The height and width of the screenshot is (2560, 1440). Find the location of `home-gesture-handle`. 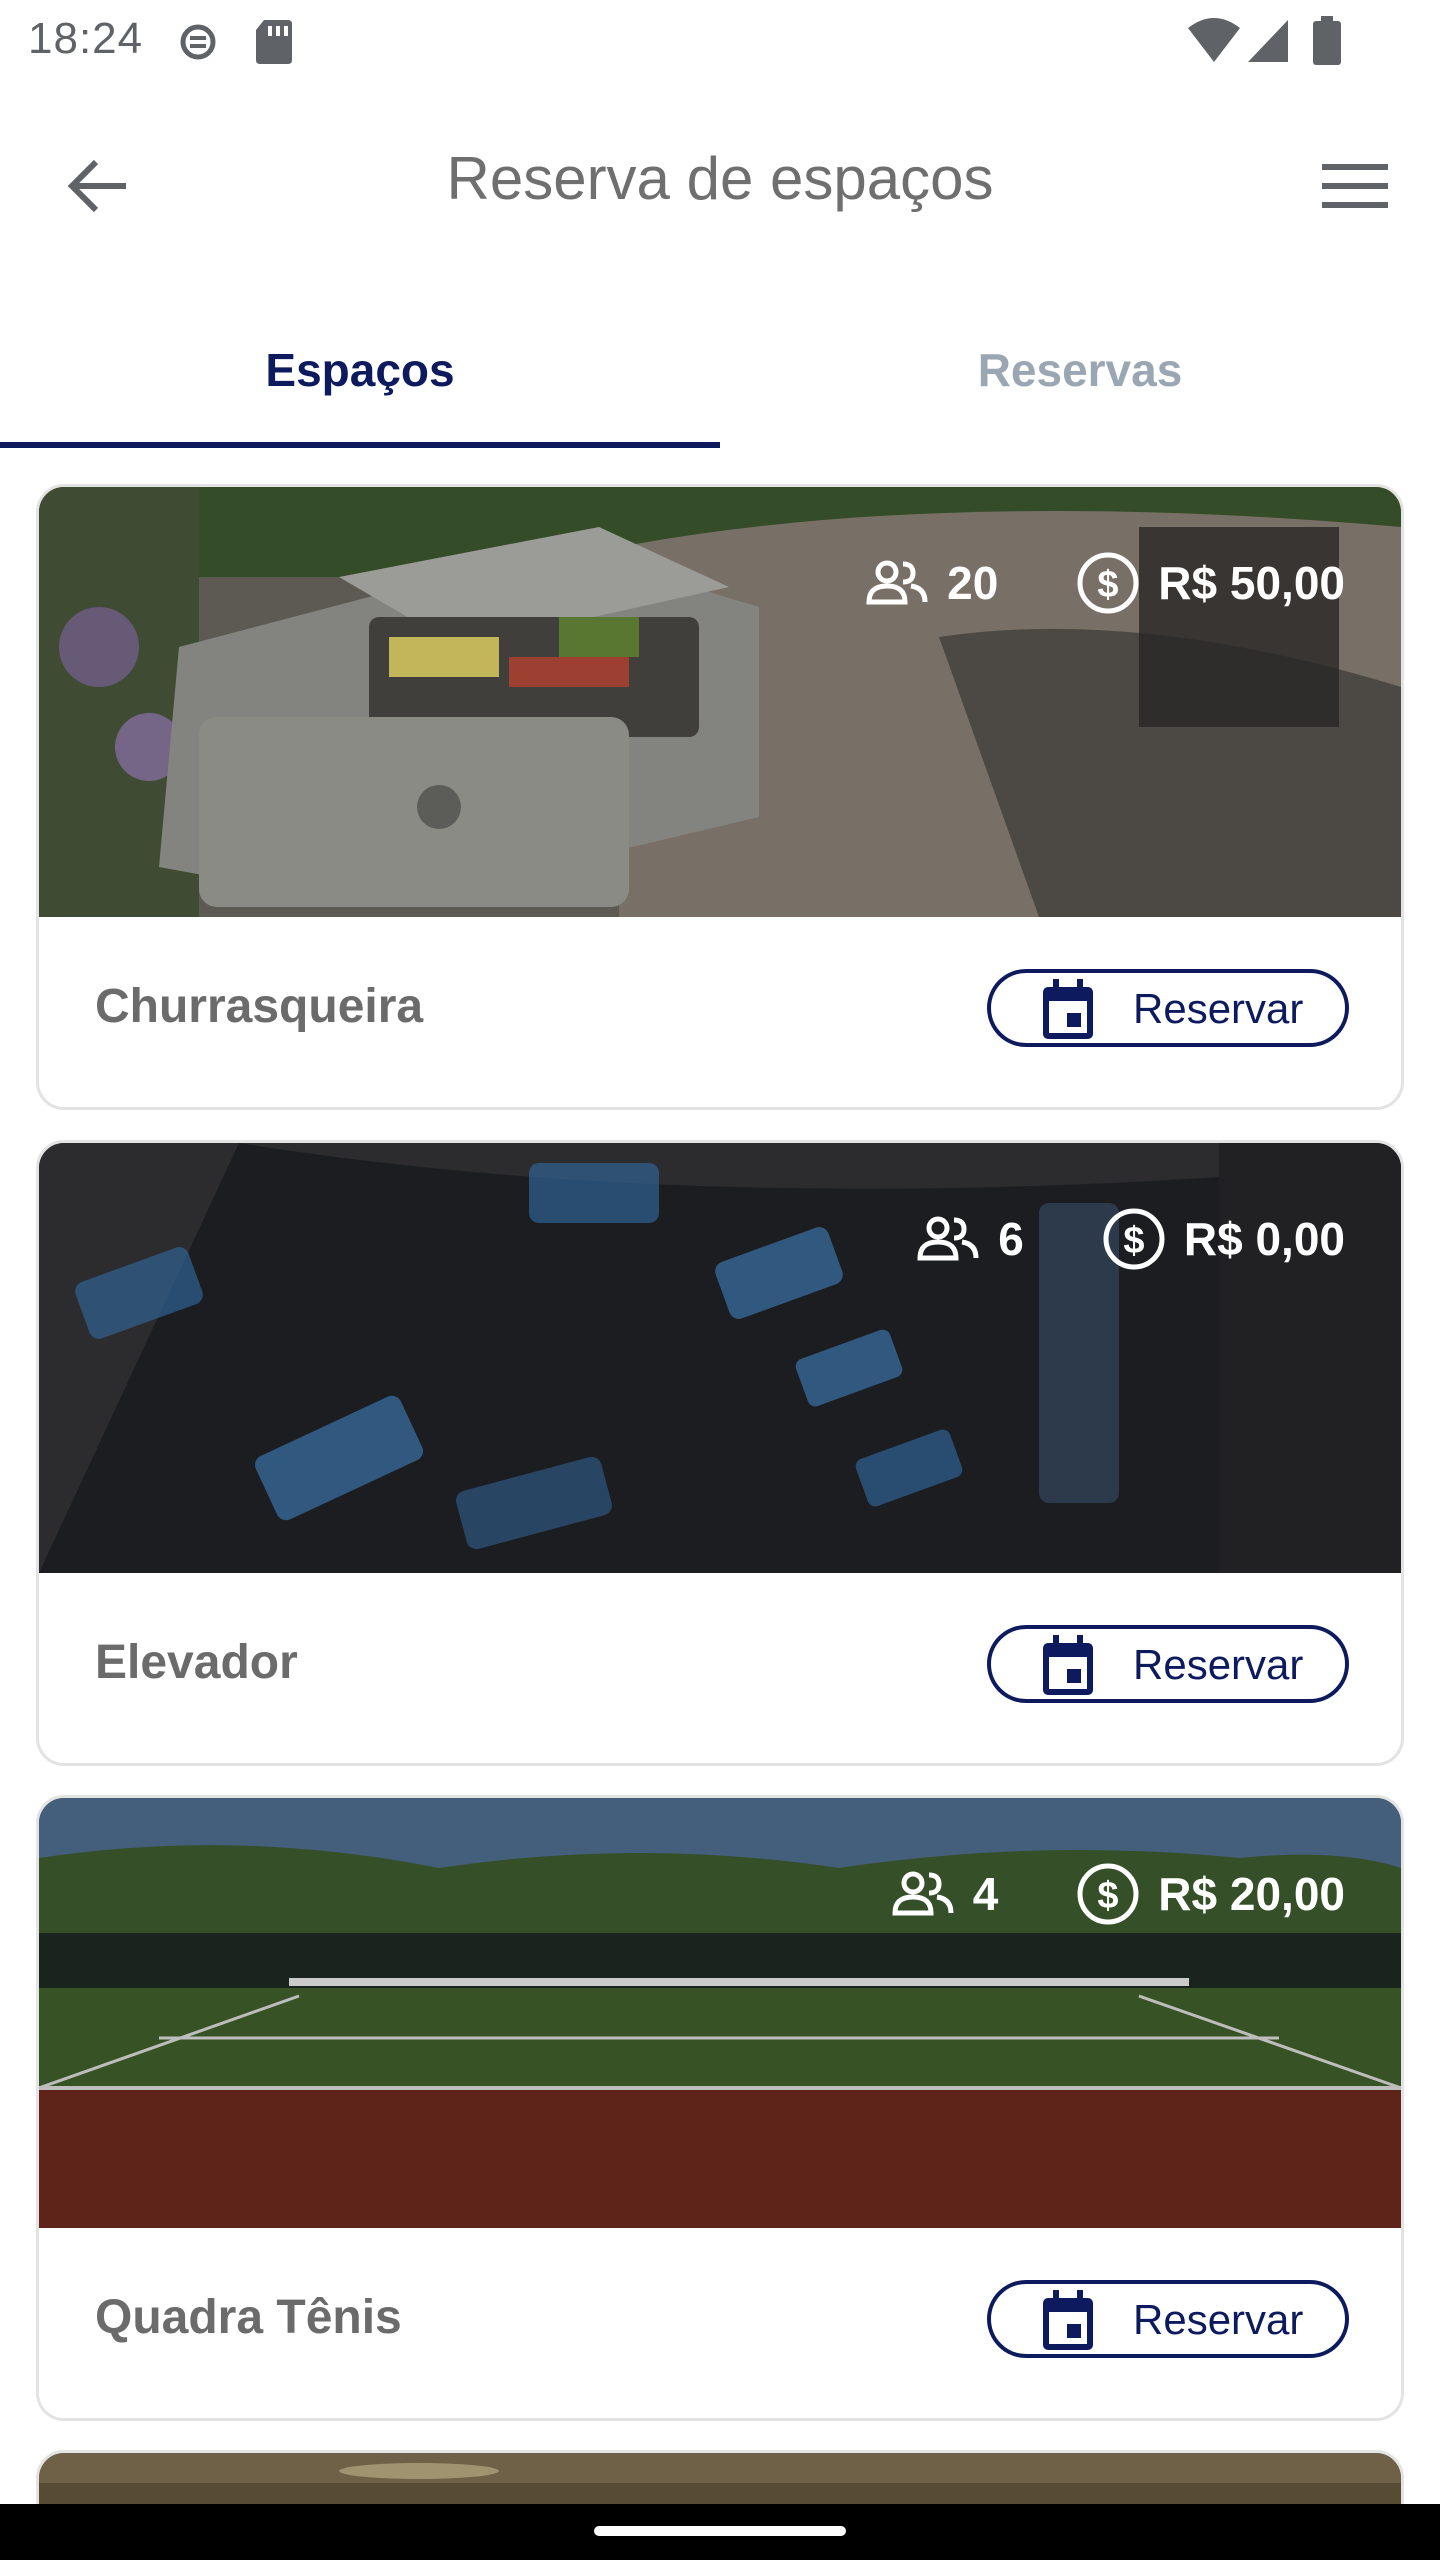

home-gesture-handle is located at coordinates (720, 2531).